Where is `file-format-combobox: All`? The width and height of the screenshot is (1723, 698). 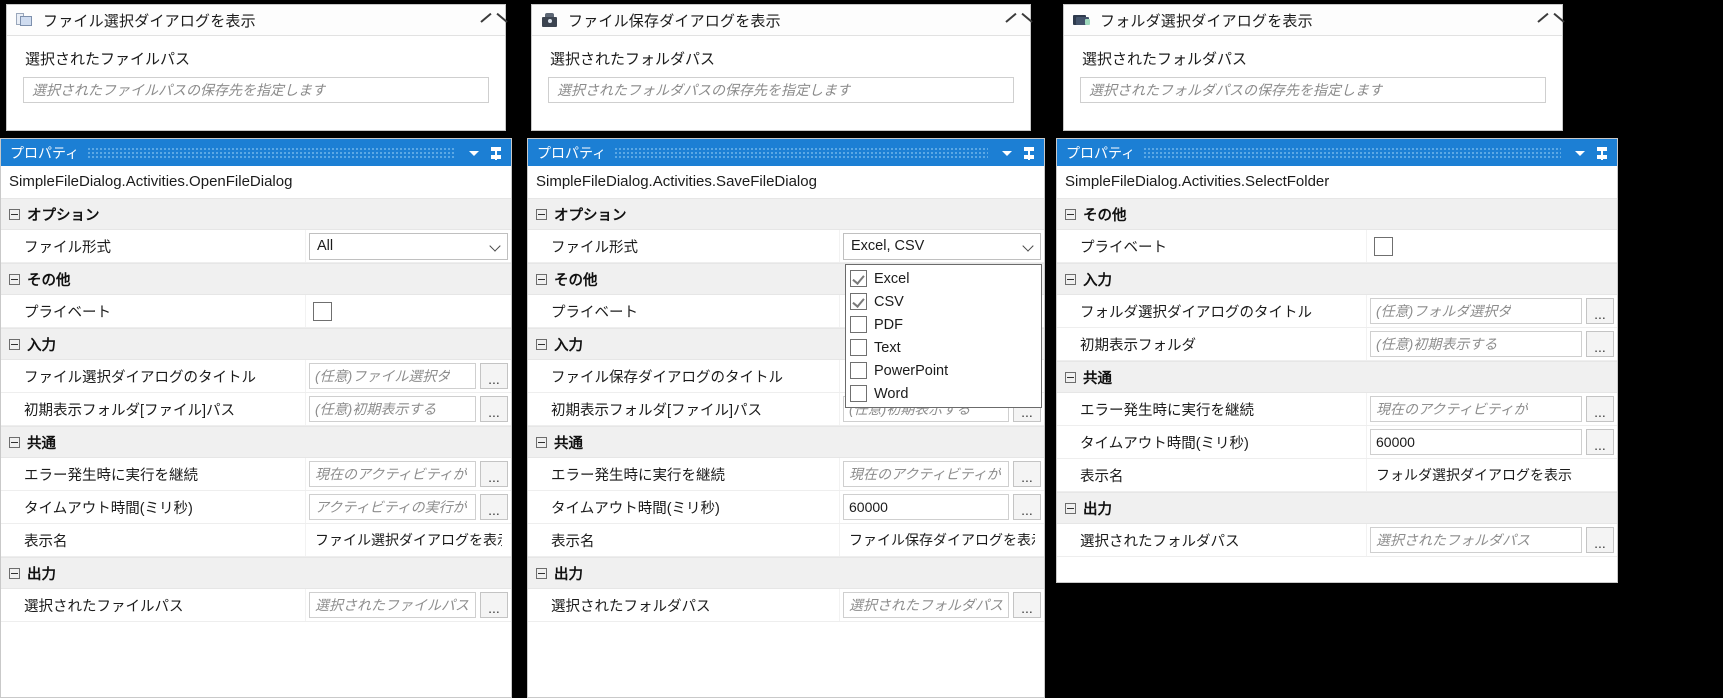 file-format-combobox: All is located at coordinates (408, 246).